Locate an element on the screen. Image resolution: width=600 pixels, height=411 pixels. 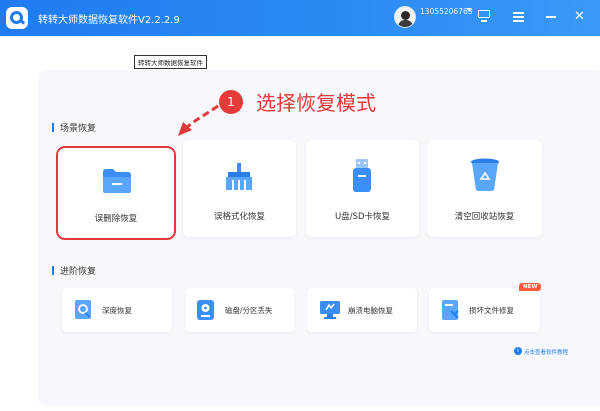
recycle-bin-icon is located at coordinates (485, 174).